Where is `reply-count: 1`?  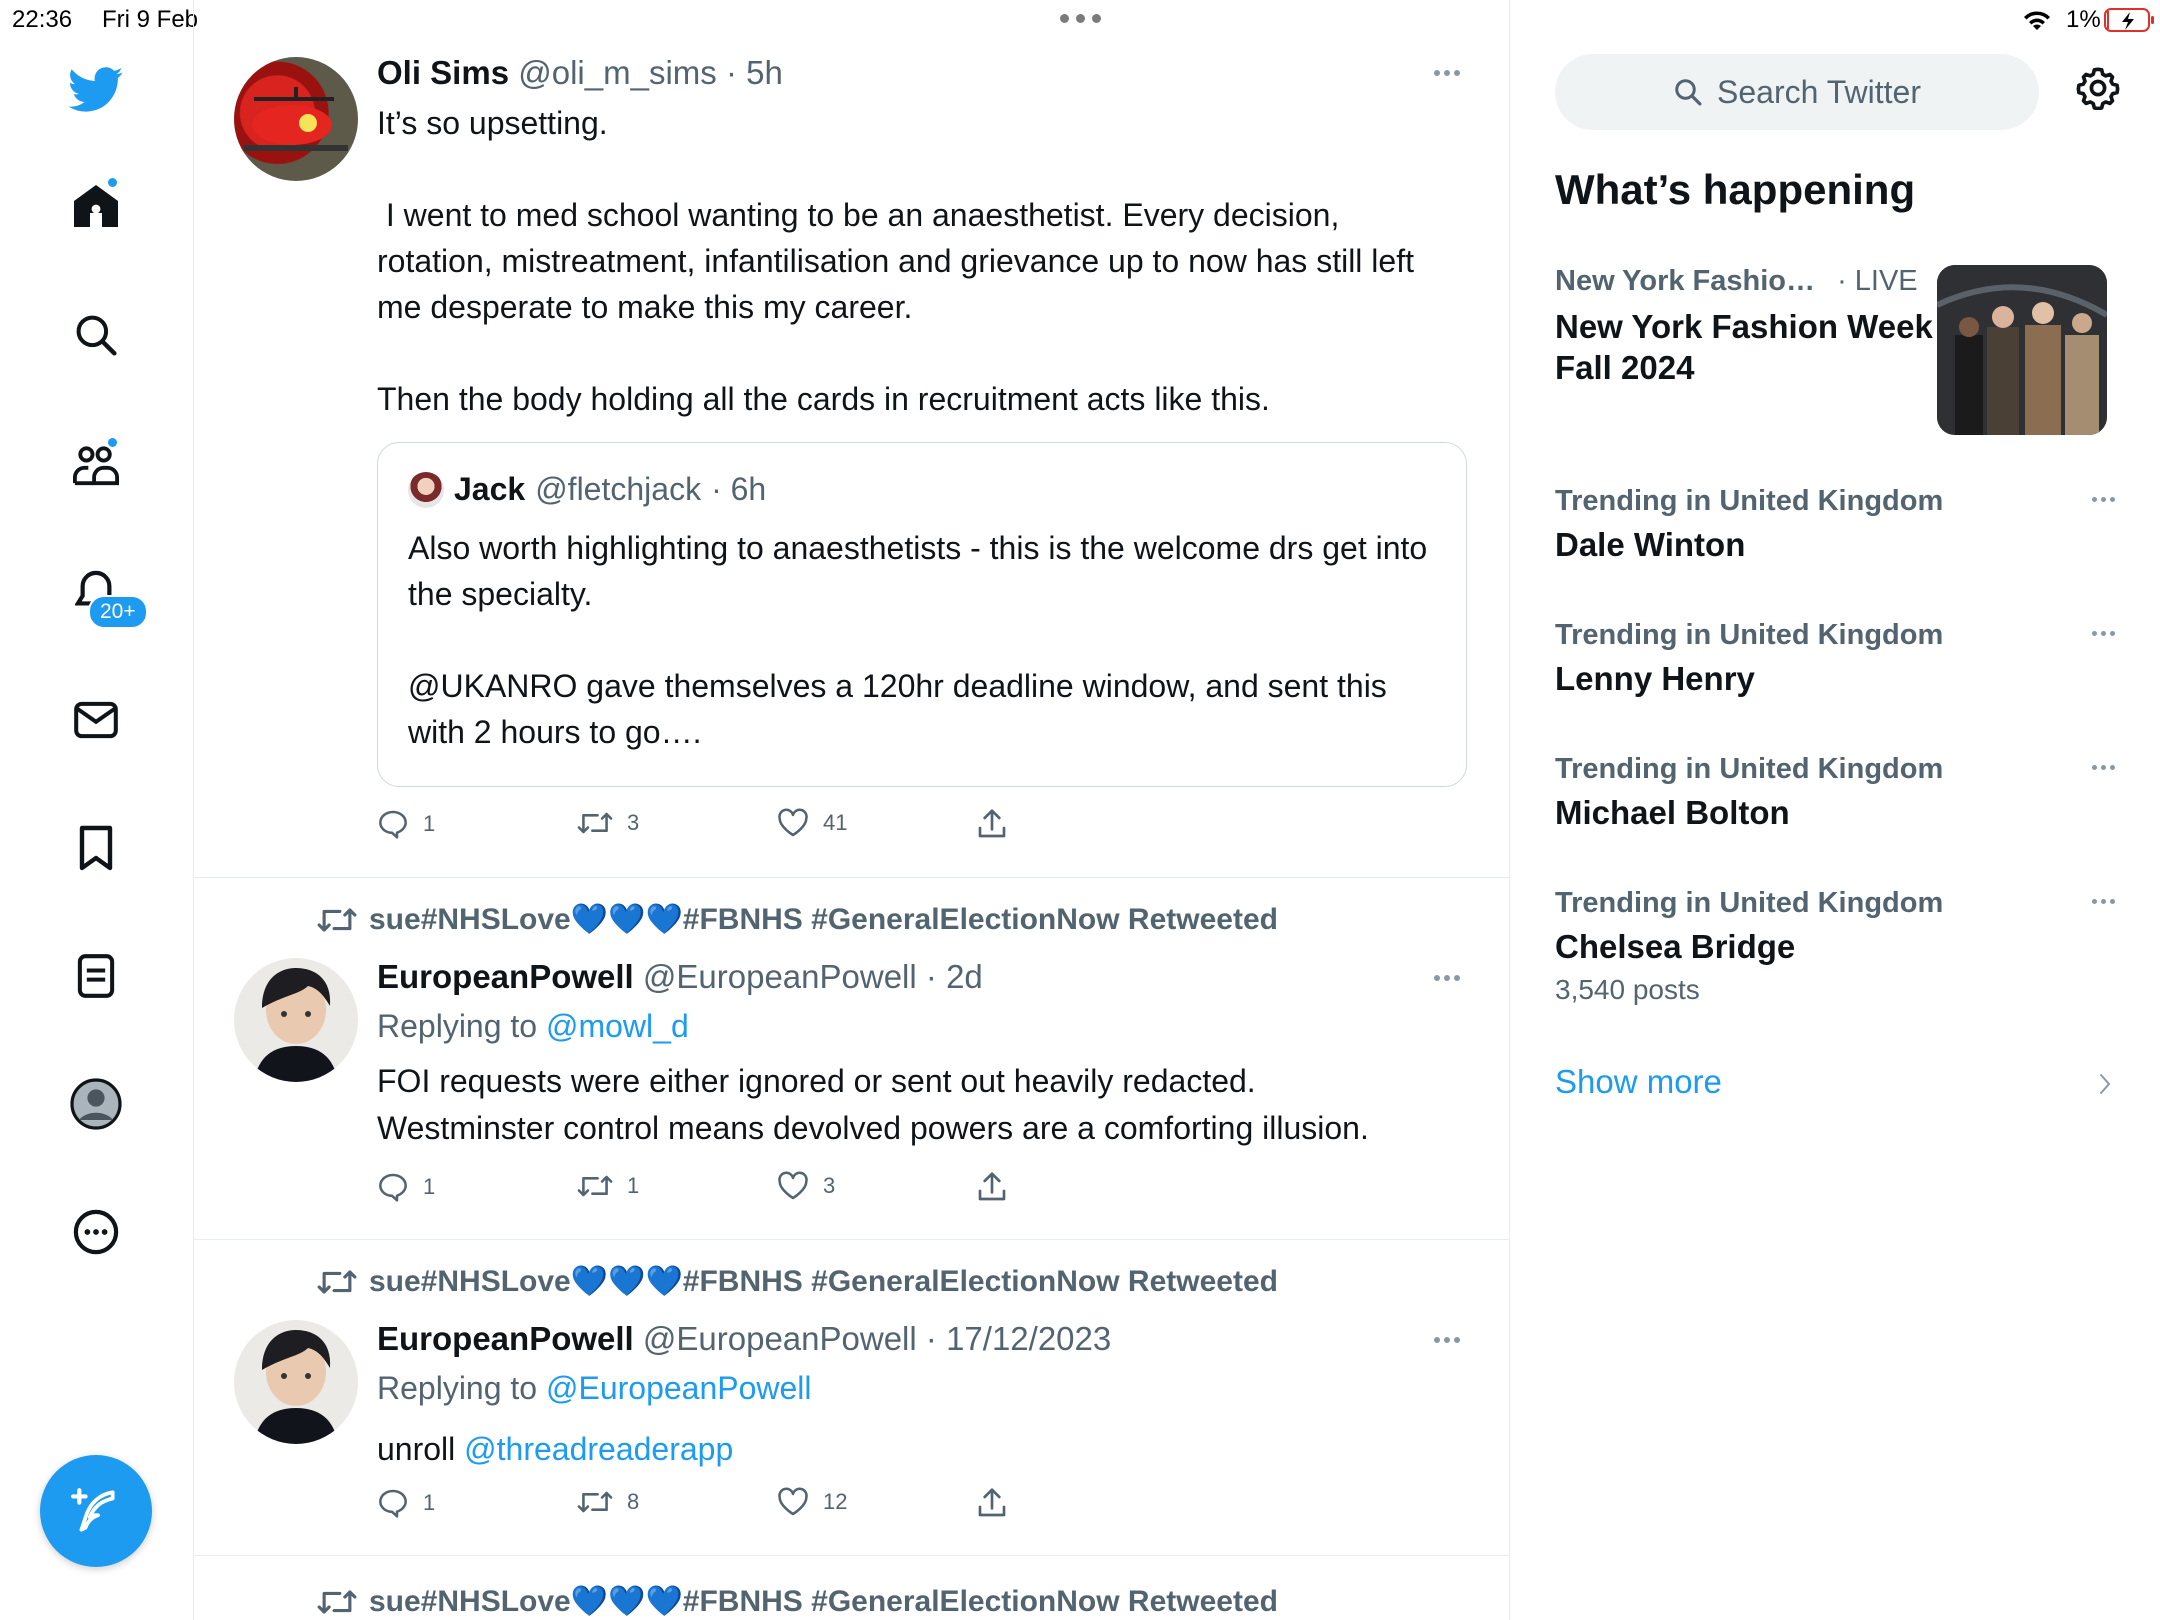
reply-count: 1 is located at coordinates (429, 1502).